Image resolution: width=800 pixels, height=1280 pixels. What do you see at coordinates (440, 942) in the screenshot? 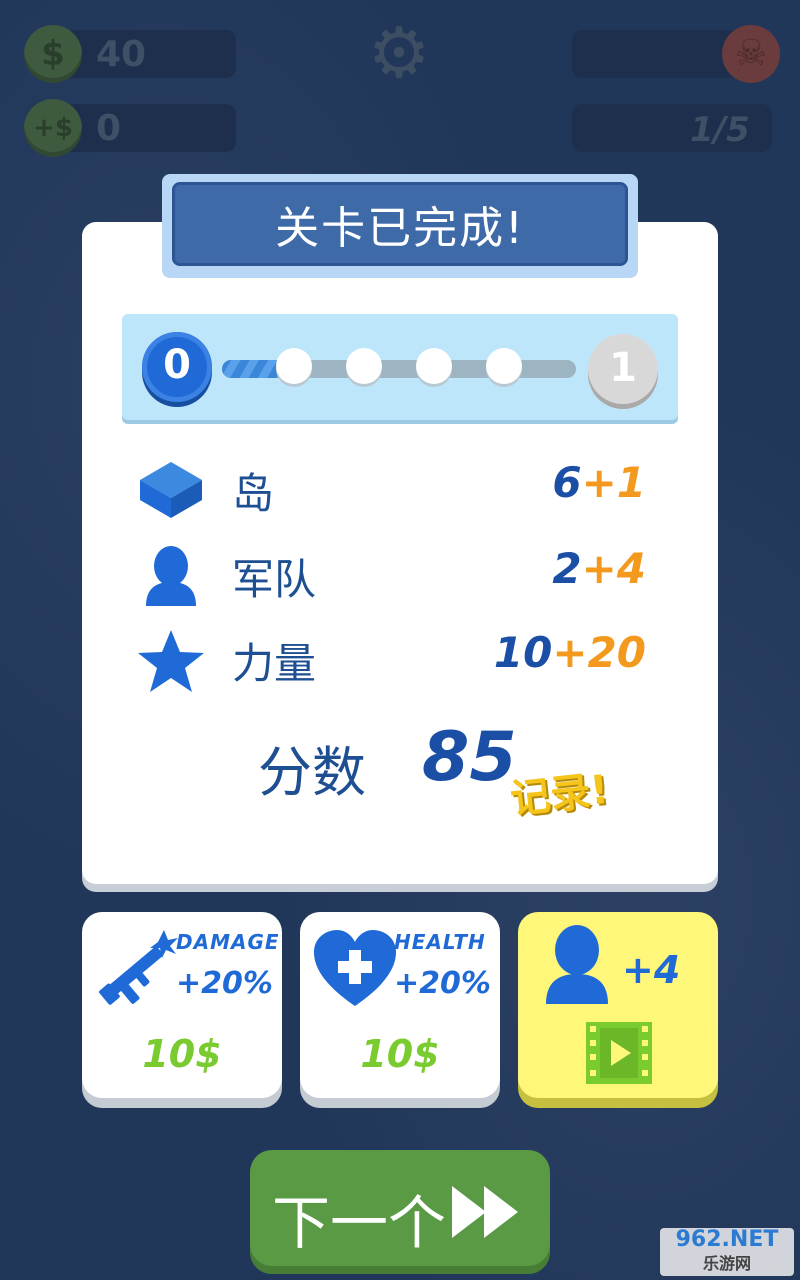
I see `upgrade-name: HEALTH` at bounding box center [440, 942].